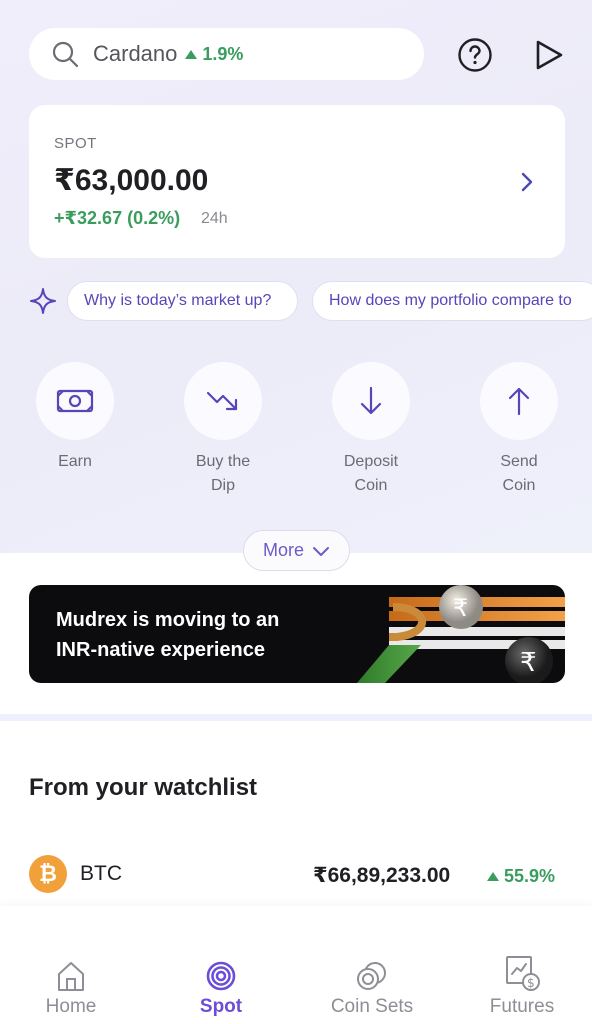 The height and width of the screenshot is (1024, 592). I want to click on more-button: More, so click(296, 550).